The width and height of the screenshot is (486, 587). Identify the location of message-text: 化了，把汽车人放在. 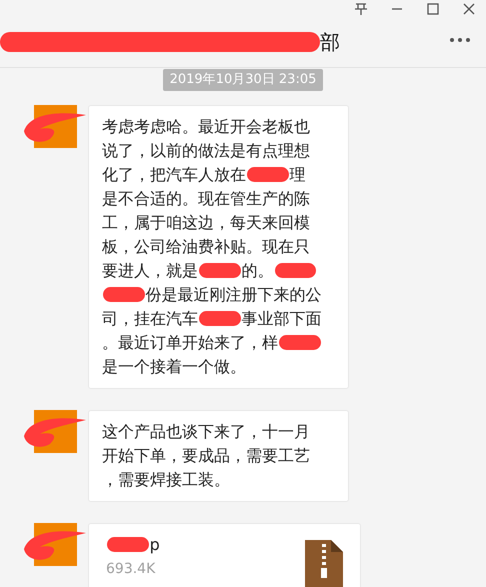
(174, 175).